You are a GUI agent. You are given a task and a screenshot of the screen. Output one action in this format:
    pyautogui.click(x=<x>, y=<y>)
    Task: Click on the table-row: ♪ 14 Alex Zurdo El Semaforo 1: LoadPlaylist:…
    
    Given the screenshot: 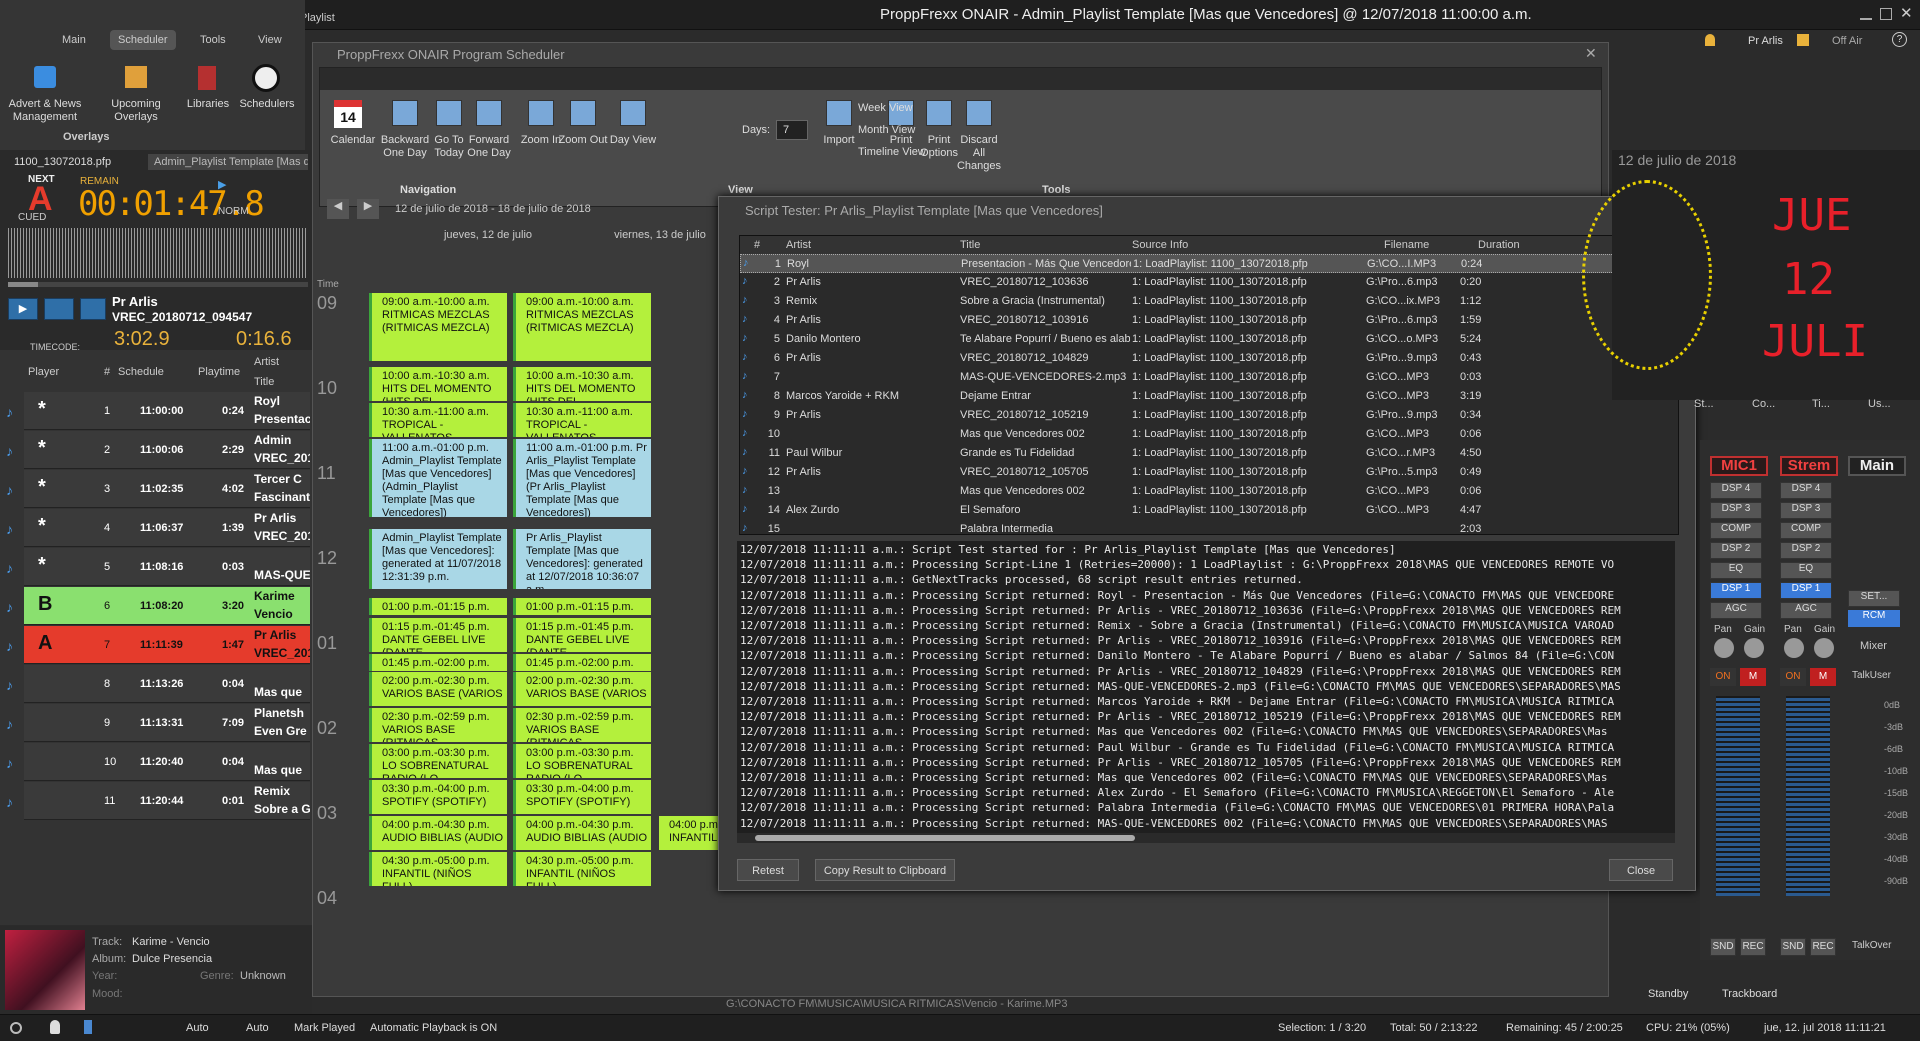 What is the action you would take?
    pyautogui.click(x=1205, y=510)
    